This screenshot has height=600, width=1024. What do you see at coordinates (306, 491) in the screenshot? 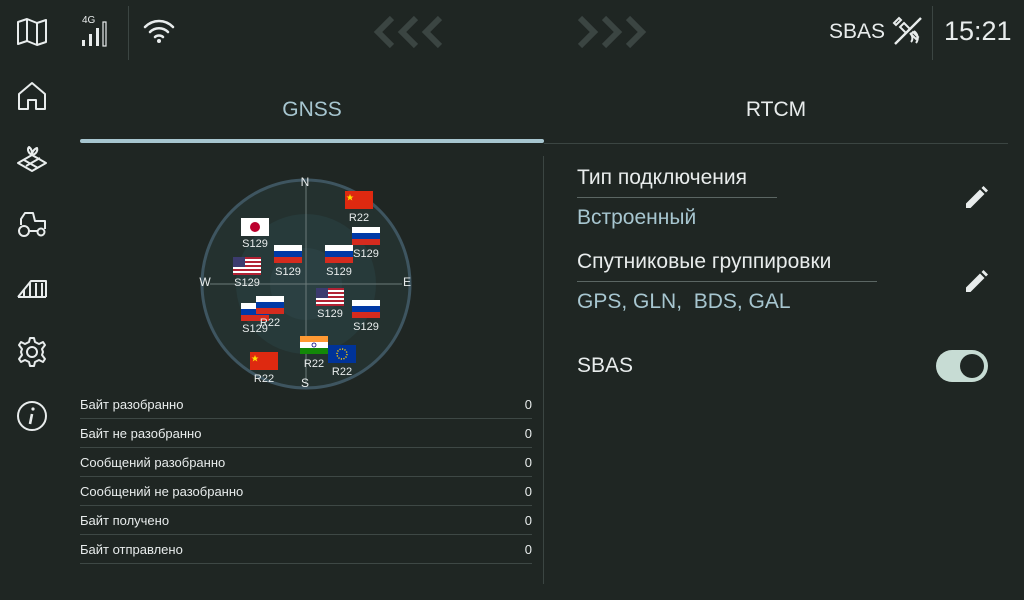
I see `table-row: Сообщений не разобранно 0` at bounding box center [306, 491].